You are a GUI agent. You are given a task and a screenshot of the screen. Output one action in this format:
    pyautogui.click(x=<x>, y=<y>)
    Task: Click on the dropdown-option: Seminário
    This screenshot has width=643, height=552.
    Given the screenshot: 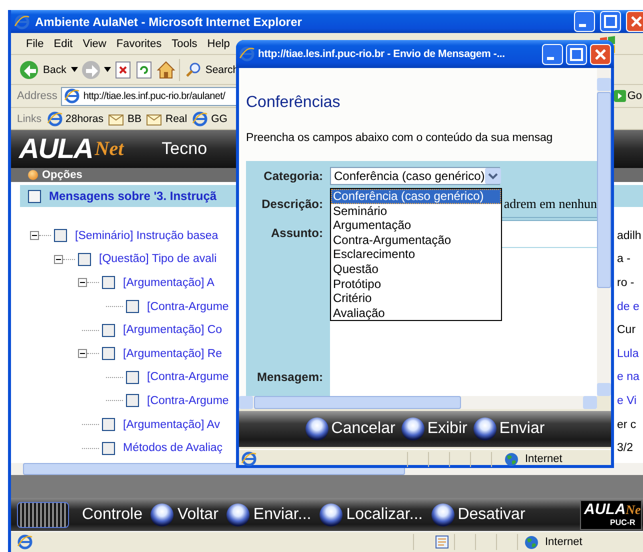 What is the action you would take?
    pyautogui.click(x=416, y=211)
    